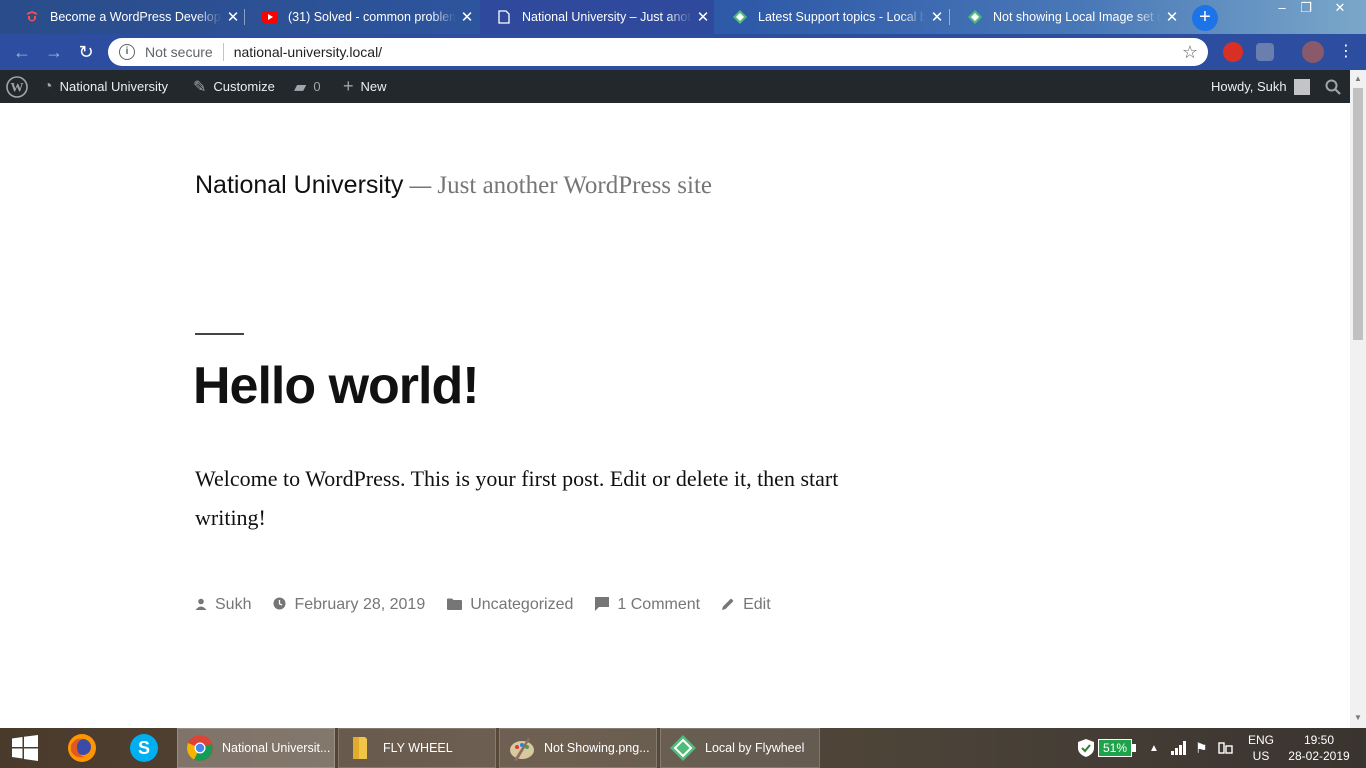 This screenshot has width=1366, height=768. Describe the element at coordinates (602, 605) in the screenshot. I see `comment-icon` at that location.